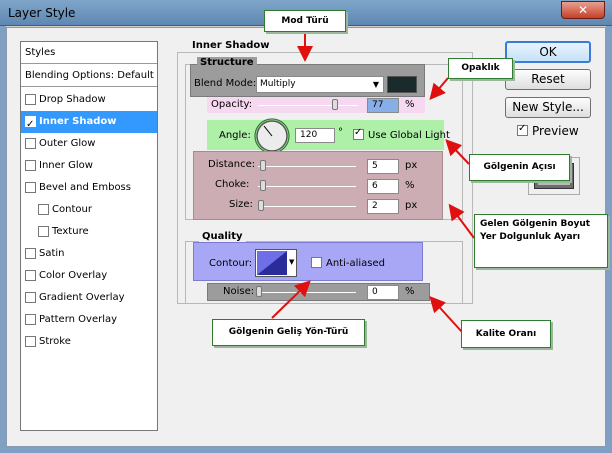 This screenshot has width=612, height=453. Describe the element at coordinates (52, 253) in the screenshot. I see `list-item-label: Satin` at that location.